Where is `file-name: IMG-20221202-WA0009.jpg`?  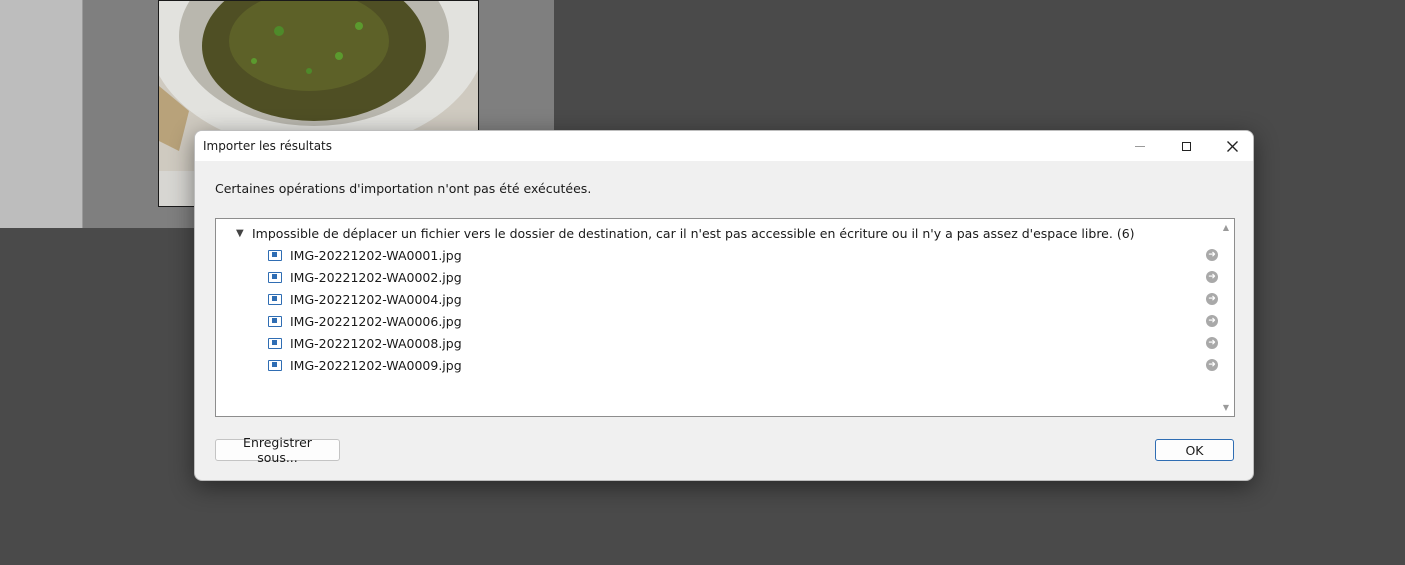 file-name: IMG-20221202-WA0009.jpg is located at coordinates (376, 365).